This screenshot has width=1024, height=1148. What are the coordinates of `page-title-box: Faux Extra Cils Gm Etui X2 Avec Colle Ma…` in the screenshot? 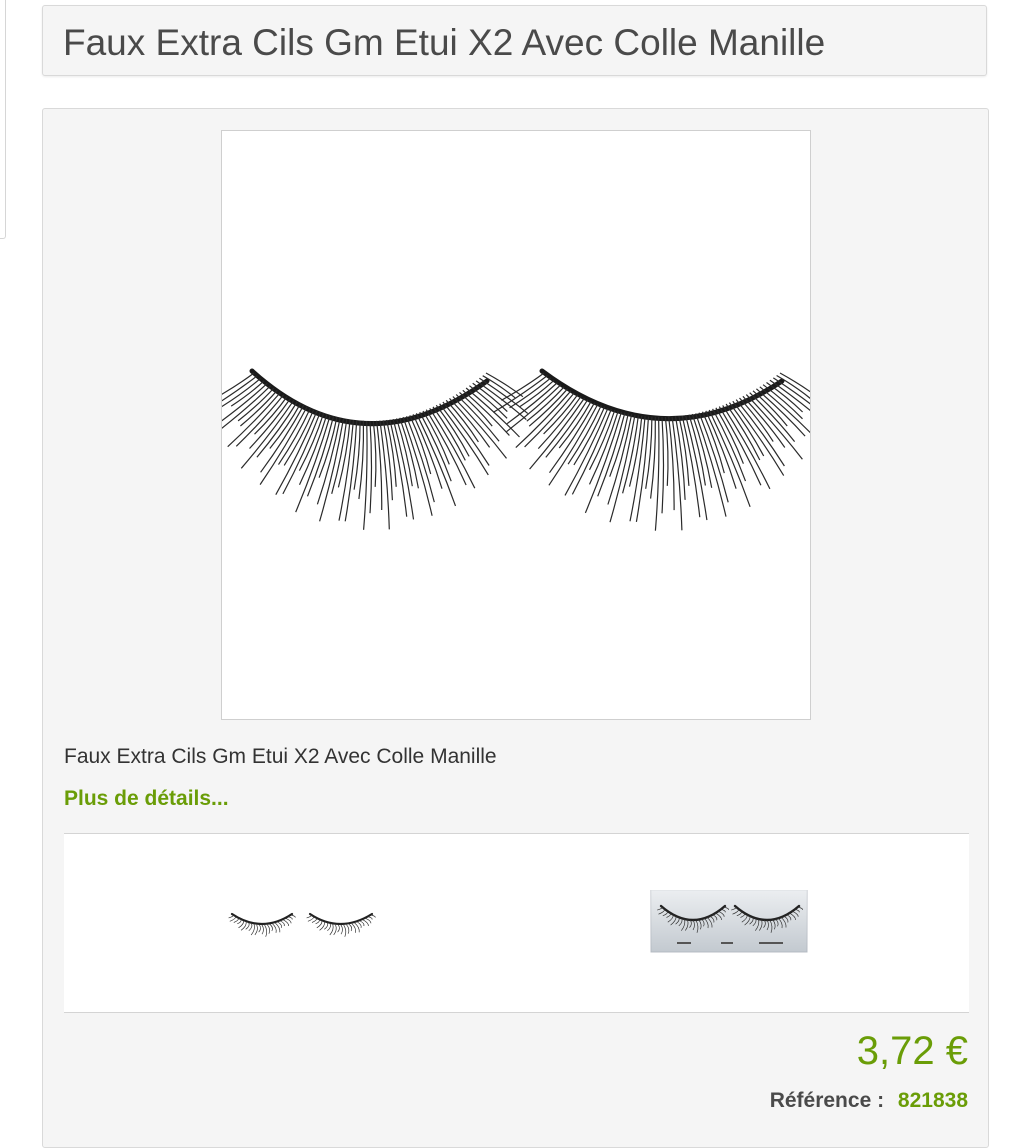 It's located at (514, 40).